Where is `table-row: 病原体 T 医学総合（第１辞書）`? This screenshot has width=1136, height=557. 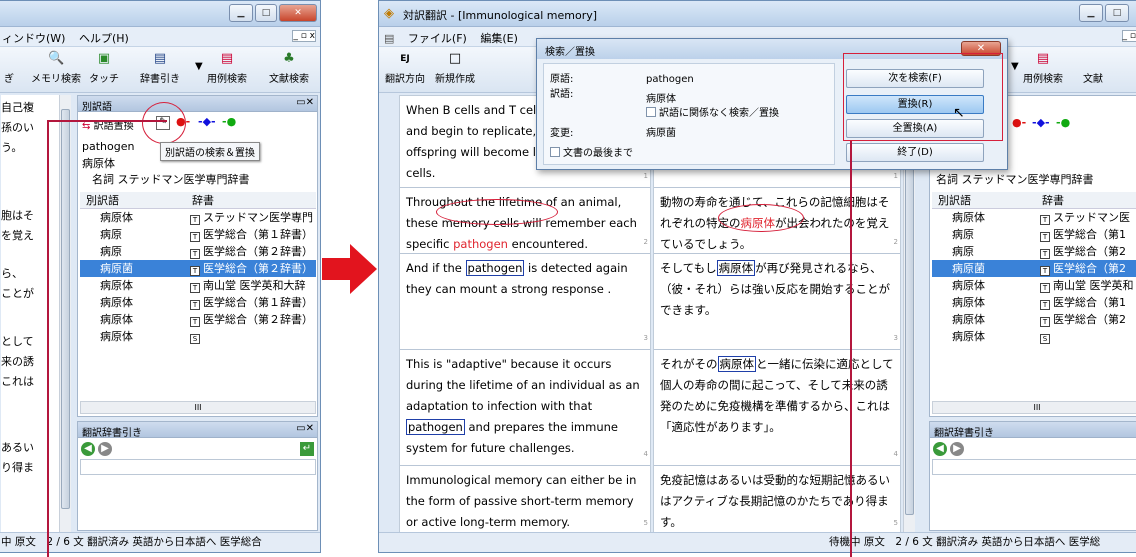
table-row: 病原体 T 医学総合（第１辞書） is located at coordinates (198, 302).